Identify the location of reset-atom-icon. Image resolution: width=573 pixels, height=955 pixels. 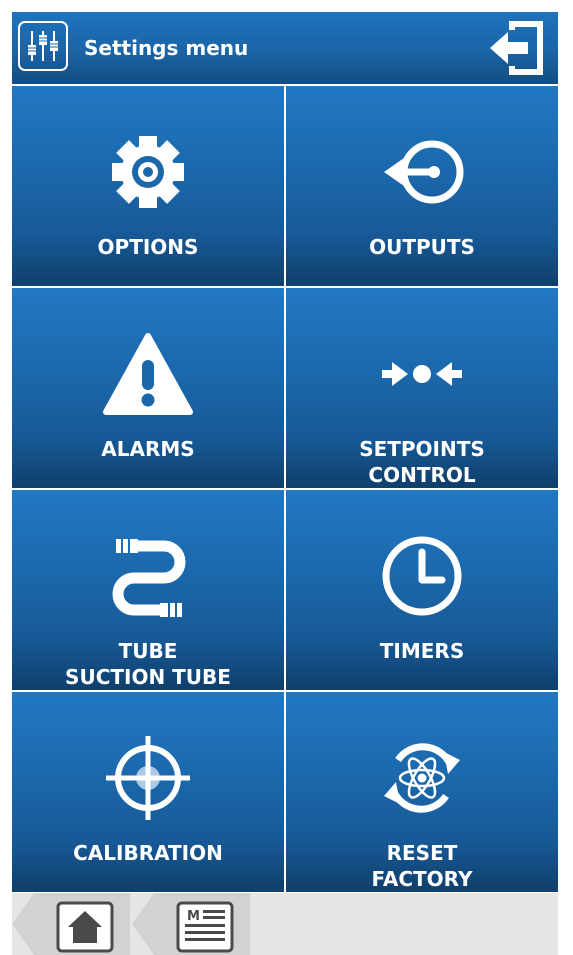
(422, 778).